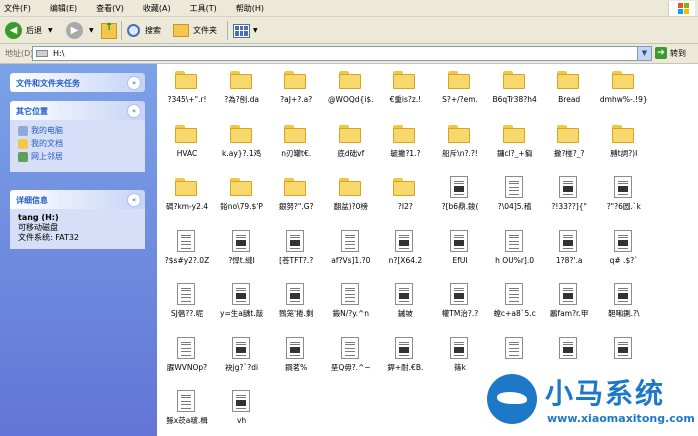 This screenshot has width=698, height=436. I want to click on place-network: 网上邻居, so click(77, 156).